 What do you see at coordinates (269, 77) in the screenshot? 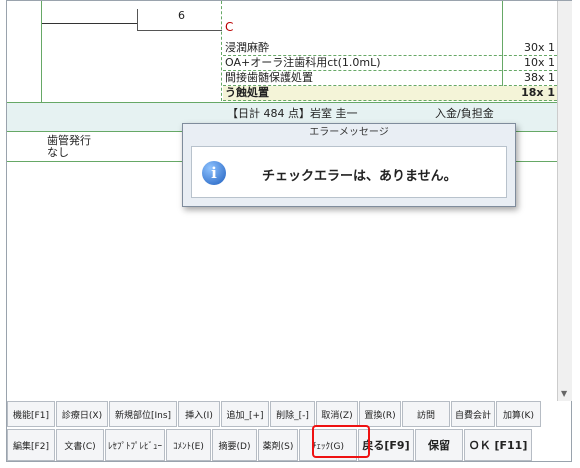
I see `procedure-name: 間接歯髄保護処置` at bounding box center [269, 77].